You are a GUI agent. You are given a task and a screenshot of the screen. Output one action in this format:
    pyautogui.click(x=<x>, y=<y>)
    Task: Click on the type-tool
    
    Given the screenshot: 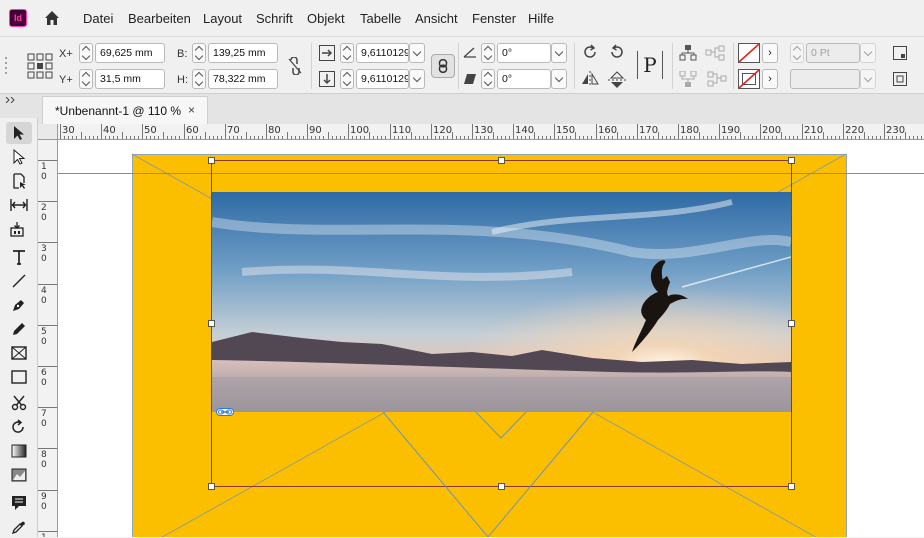 What is the action you would take?
    pyautogui.click(x=19, y=257)
    